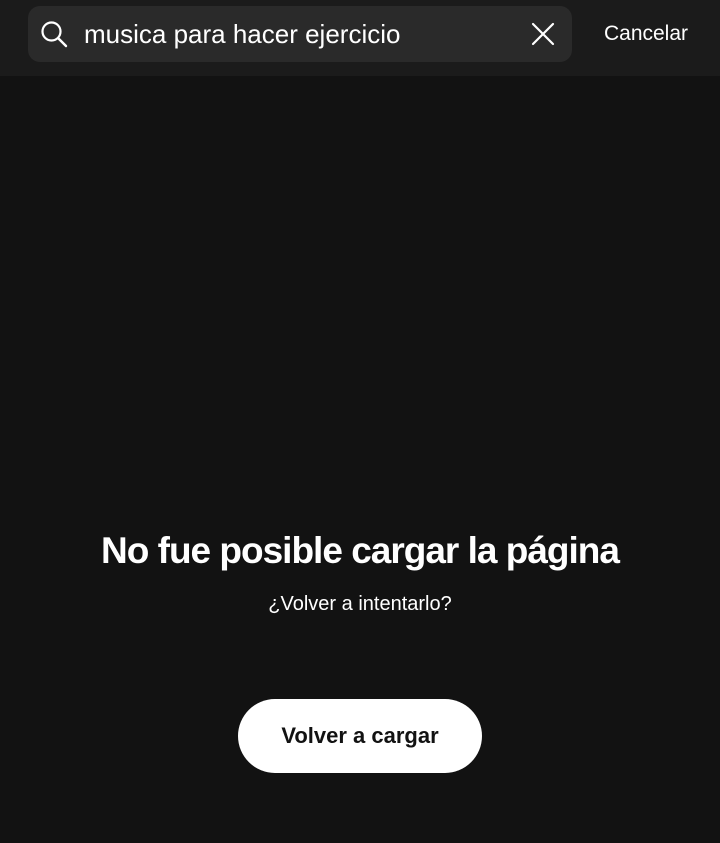  I want to click on close-icon, so click(543, 34).